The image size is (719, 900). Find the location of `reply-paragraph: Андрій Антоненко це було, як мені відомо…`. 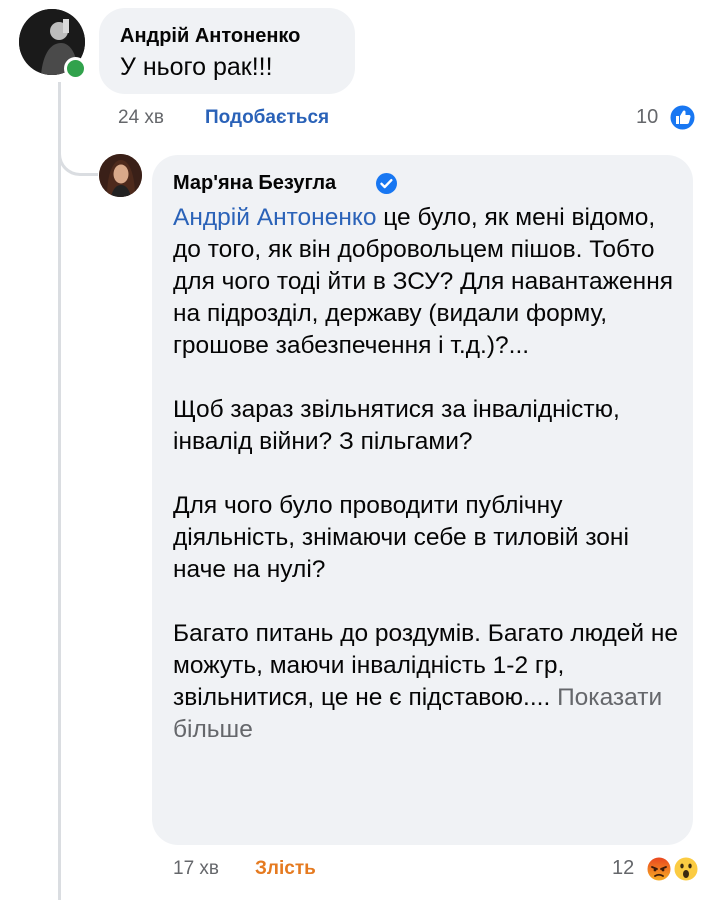

reply-paragraph: Андрій Антоненко це було, як мені відомо… is located at coordinates (430, 282).